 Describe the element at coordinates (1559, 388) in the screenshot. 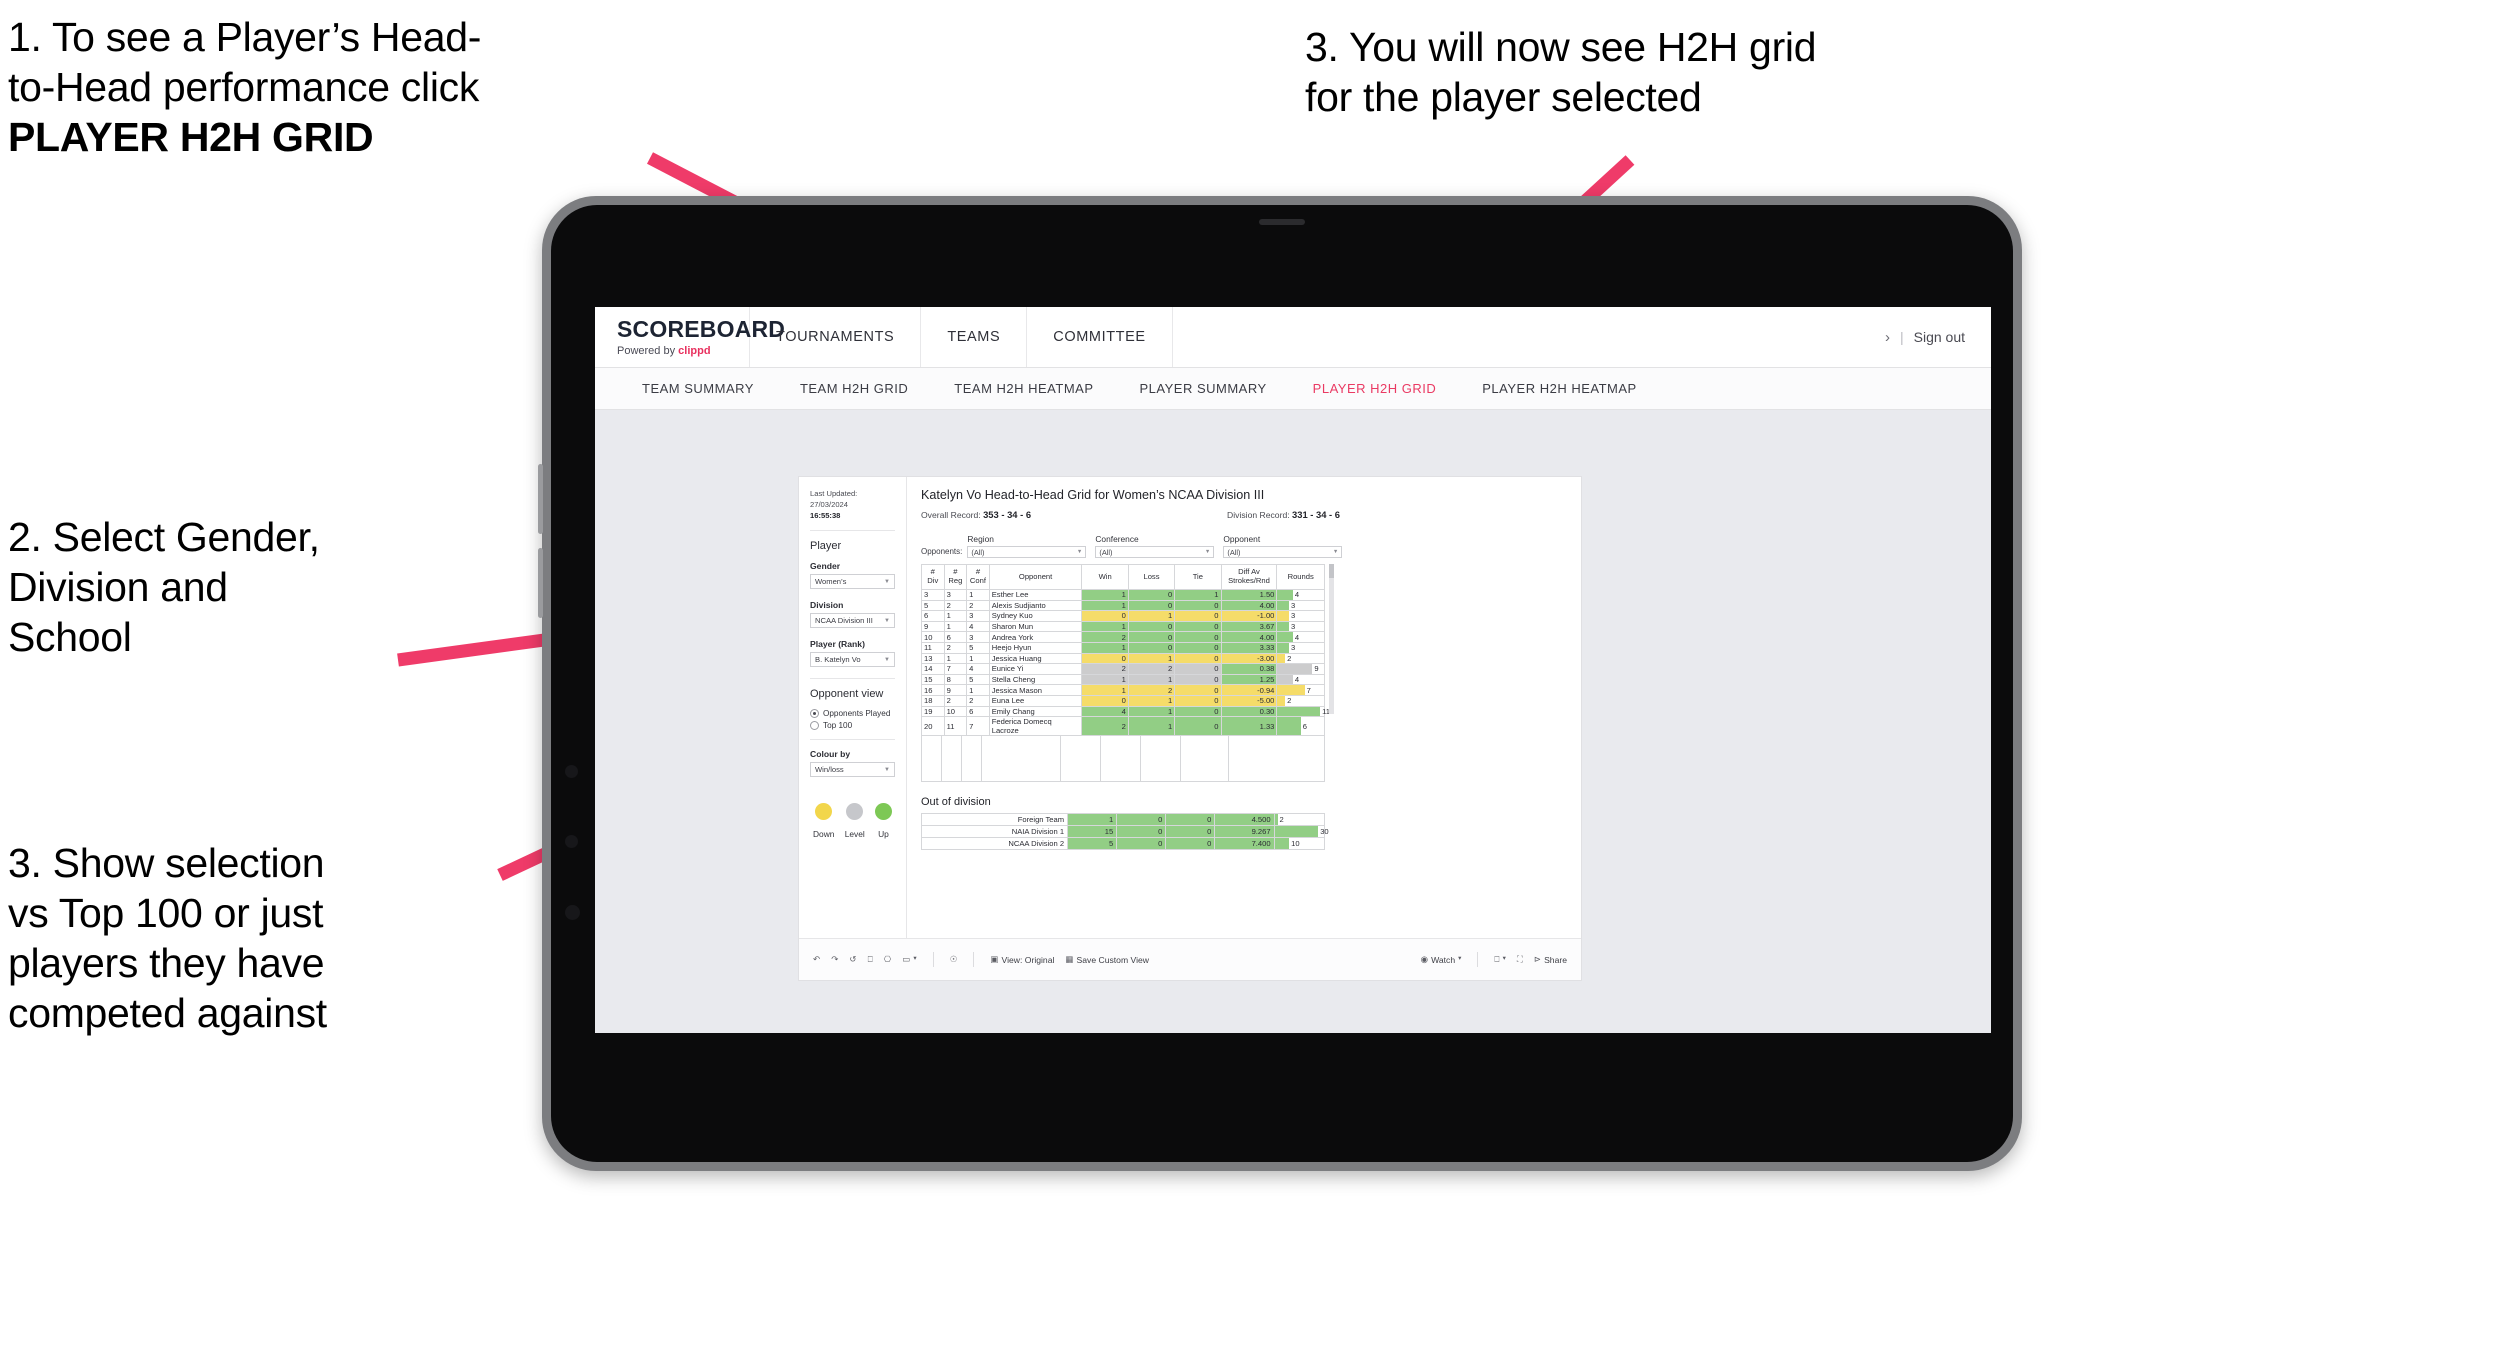

I see `tab-player-h2h-heatmap: PLAYER H2H HEATMAP` at that location.